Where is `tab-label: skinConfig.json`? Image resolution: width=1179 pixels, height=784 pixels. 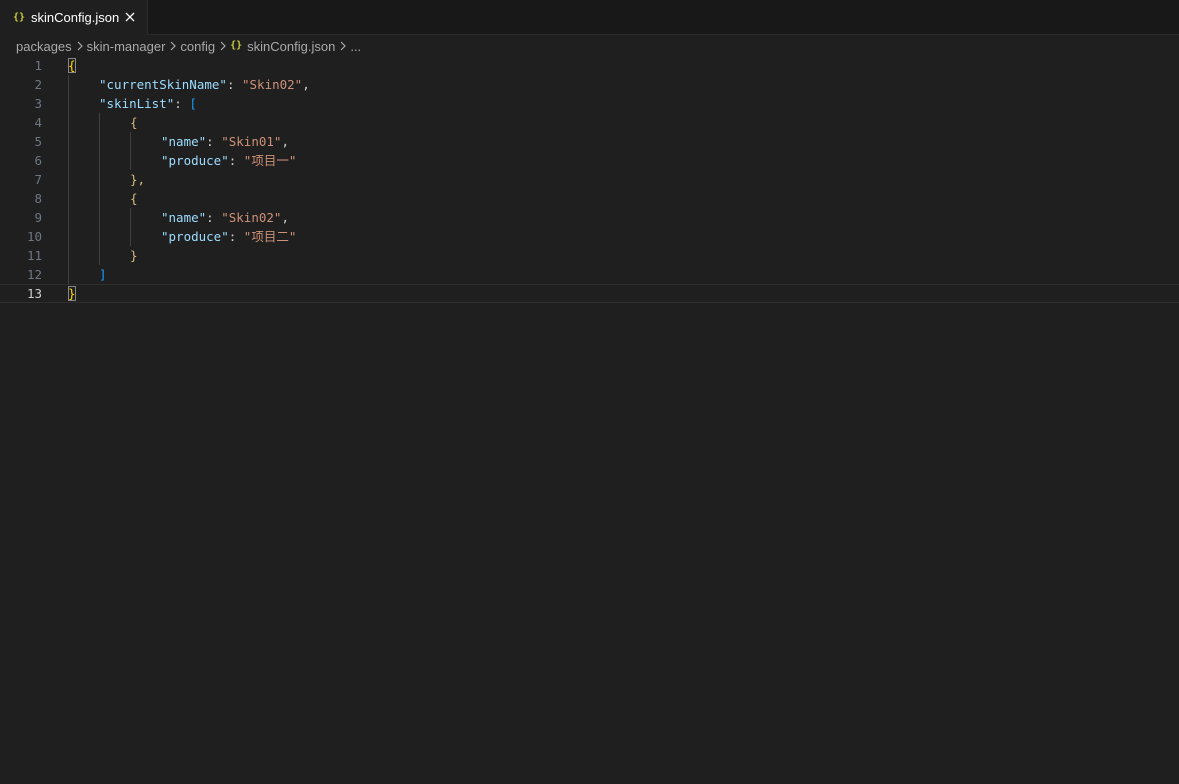
tab-label: skinConfig.json is located at coordinates (75, 17).